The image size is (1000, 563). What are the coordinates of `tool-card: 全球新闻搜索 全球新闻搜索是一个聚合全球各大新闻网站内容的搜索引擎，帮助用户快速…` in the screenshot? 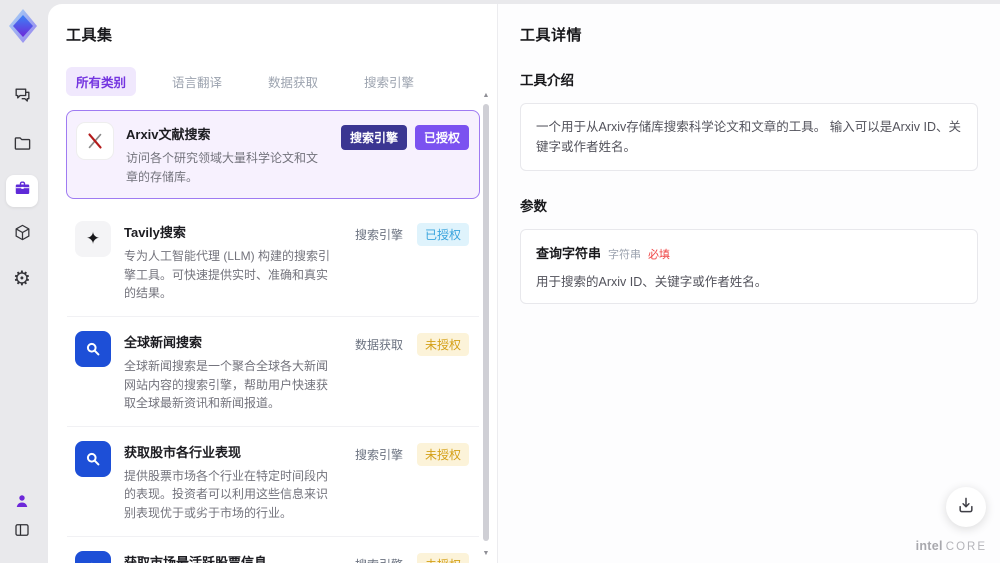 It's located at (273, 372).